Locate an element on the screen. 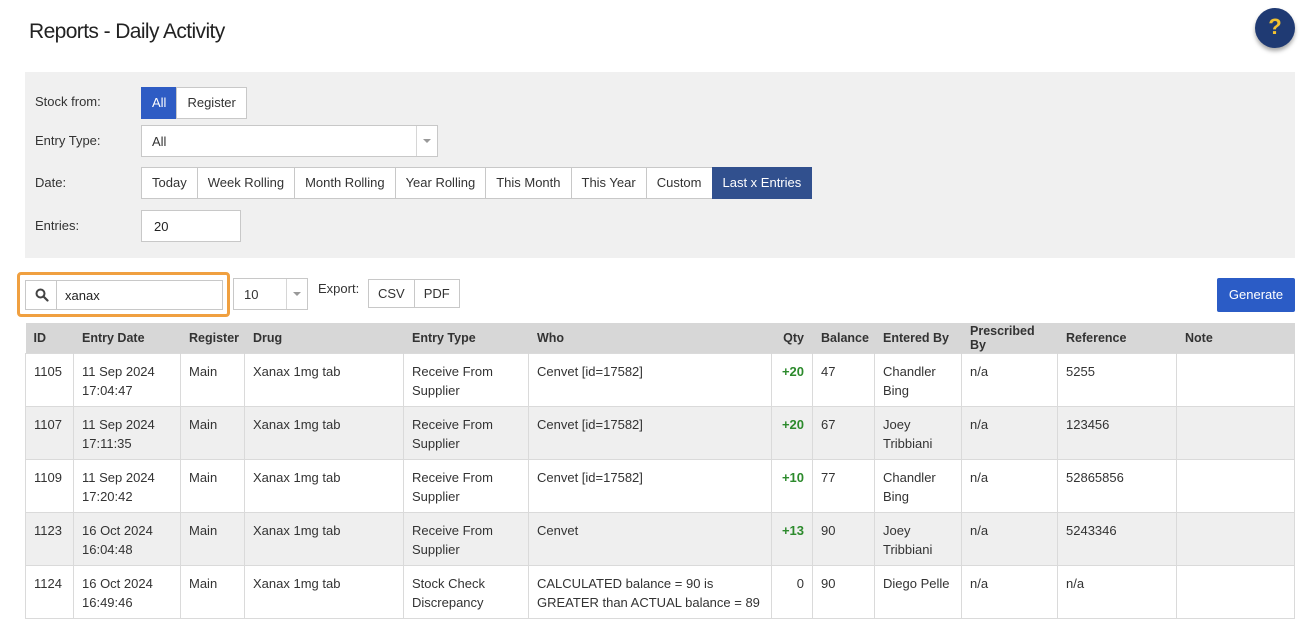  cell-id: 1109 is located at coordinates (49, 485).